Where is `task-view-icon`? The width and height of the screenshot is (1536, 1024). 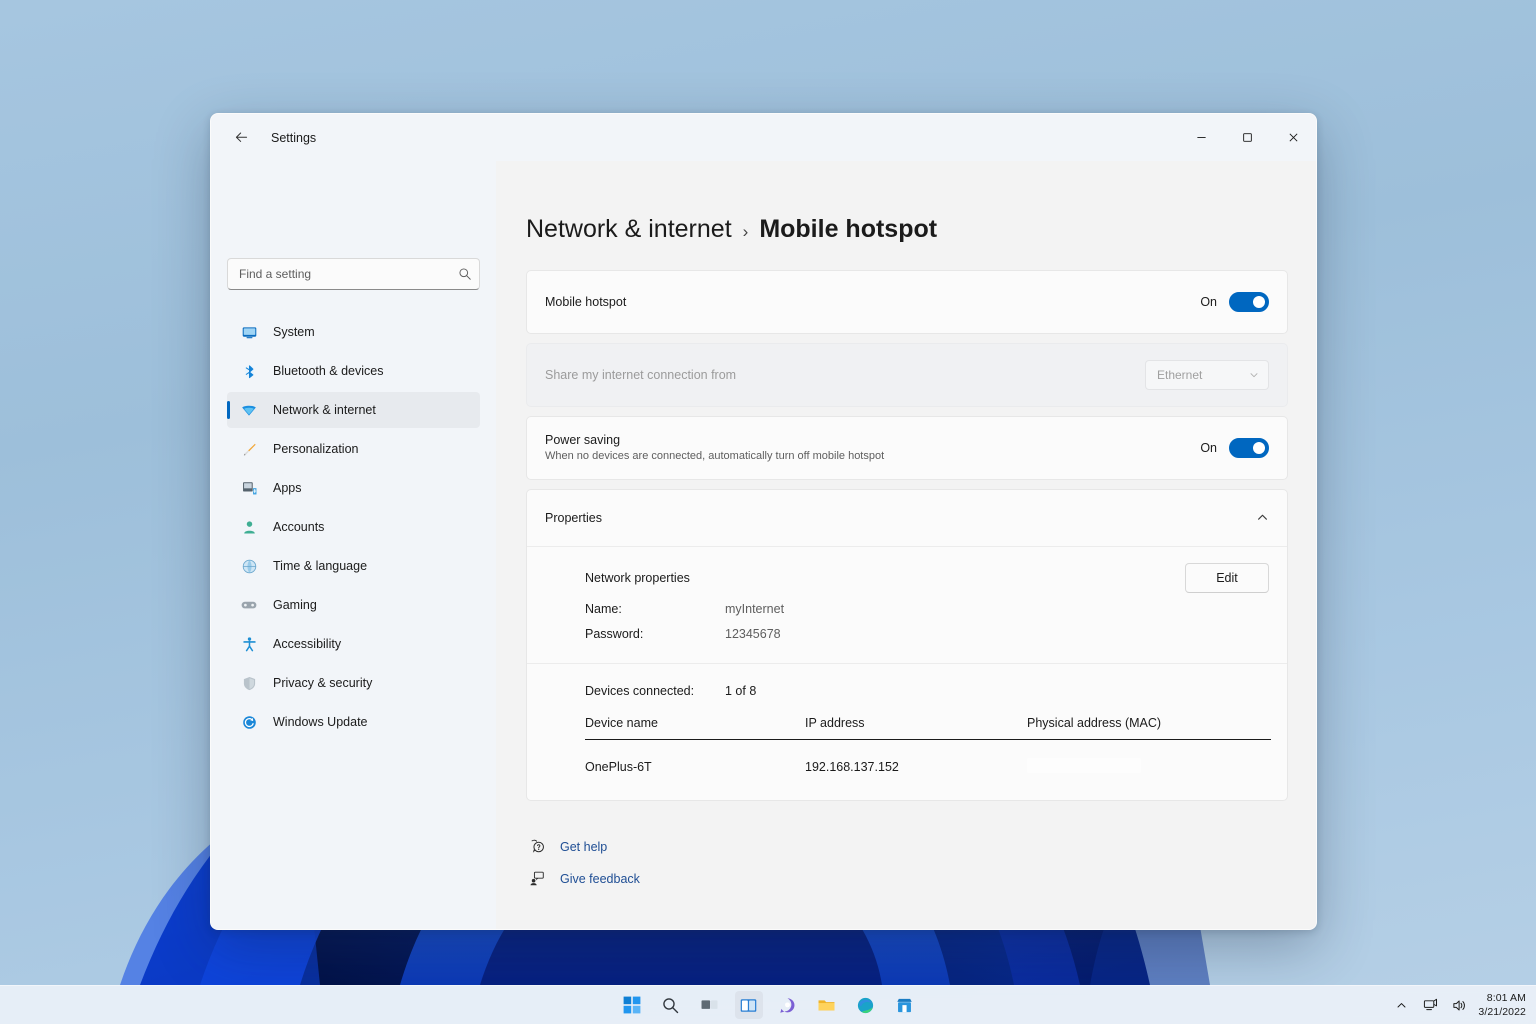 task-view-icon is located at coordinates (709, 1004).